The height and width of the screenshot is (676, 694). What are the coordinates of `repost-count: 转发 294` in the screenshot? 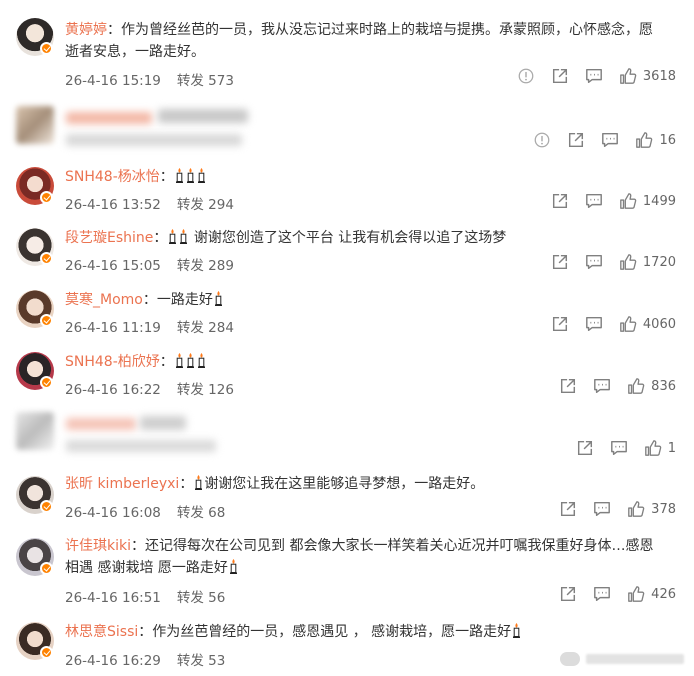 It's located at (205, 205).